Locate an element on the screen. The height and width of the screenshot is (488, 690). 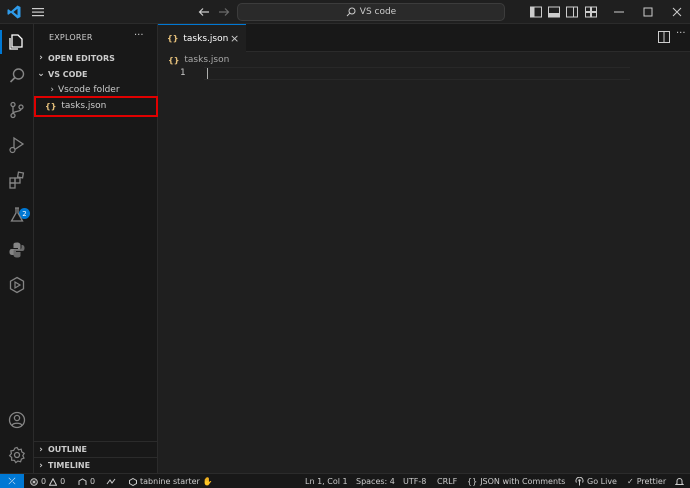
encoding-text: UTF-8 is located at coordinates (415, 481).